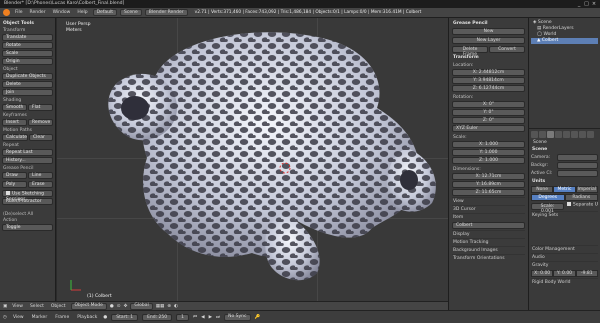 Image resolution: width=600 pixels, height=323 pixels. I want to click on keying-sets-panel-title: Keying Sets, so click(564, 215).